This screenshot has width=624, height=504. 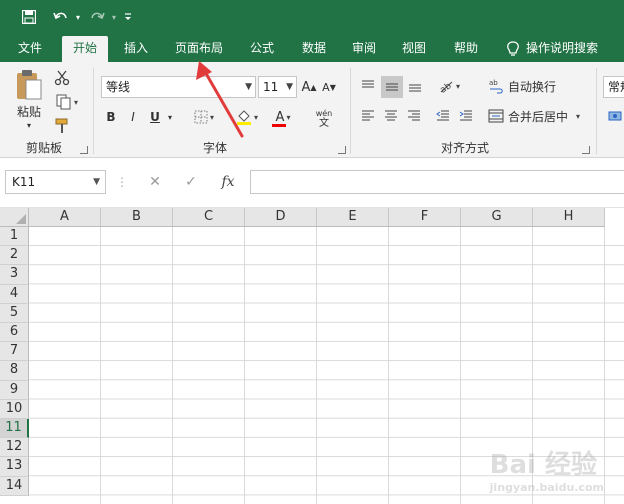 What do you see at coordinates (414, 116) in the screenshot?
I see `align-right-icon` at bounding box center [414, 116].